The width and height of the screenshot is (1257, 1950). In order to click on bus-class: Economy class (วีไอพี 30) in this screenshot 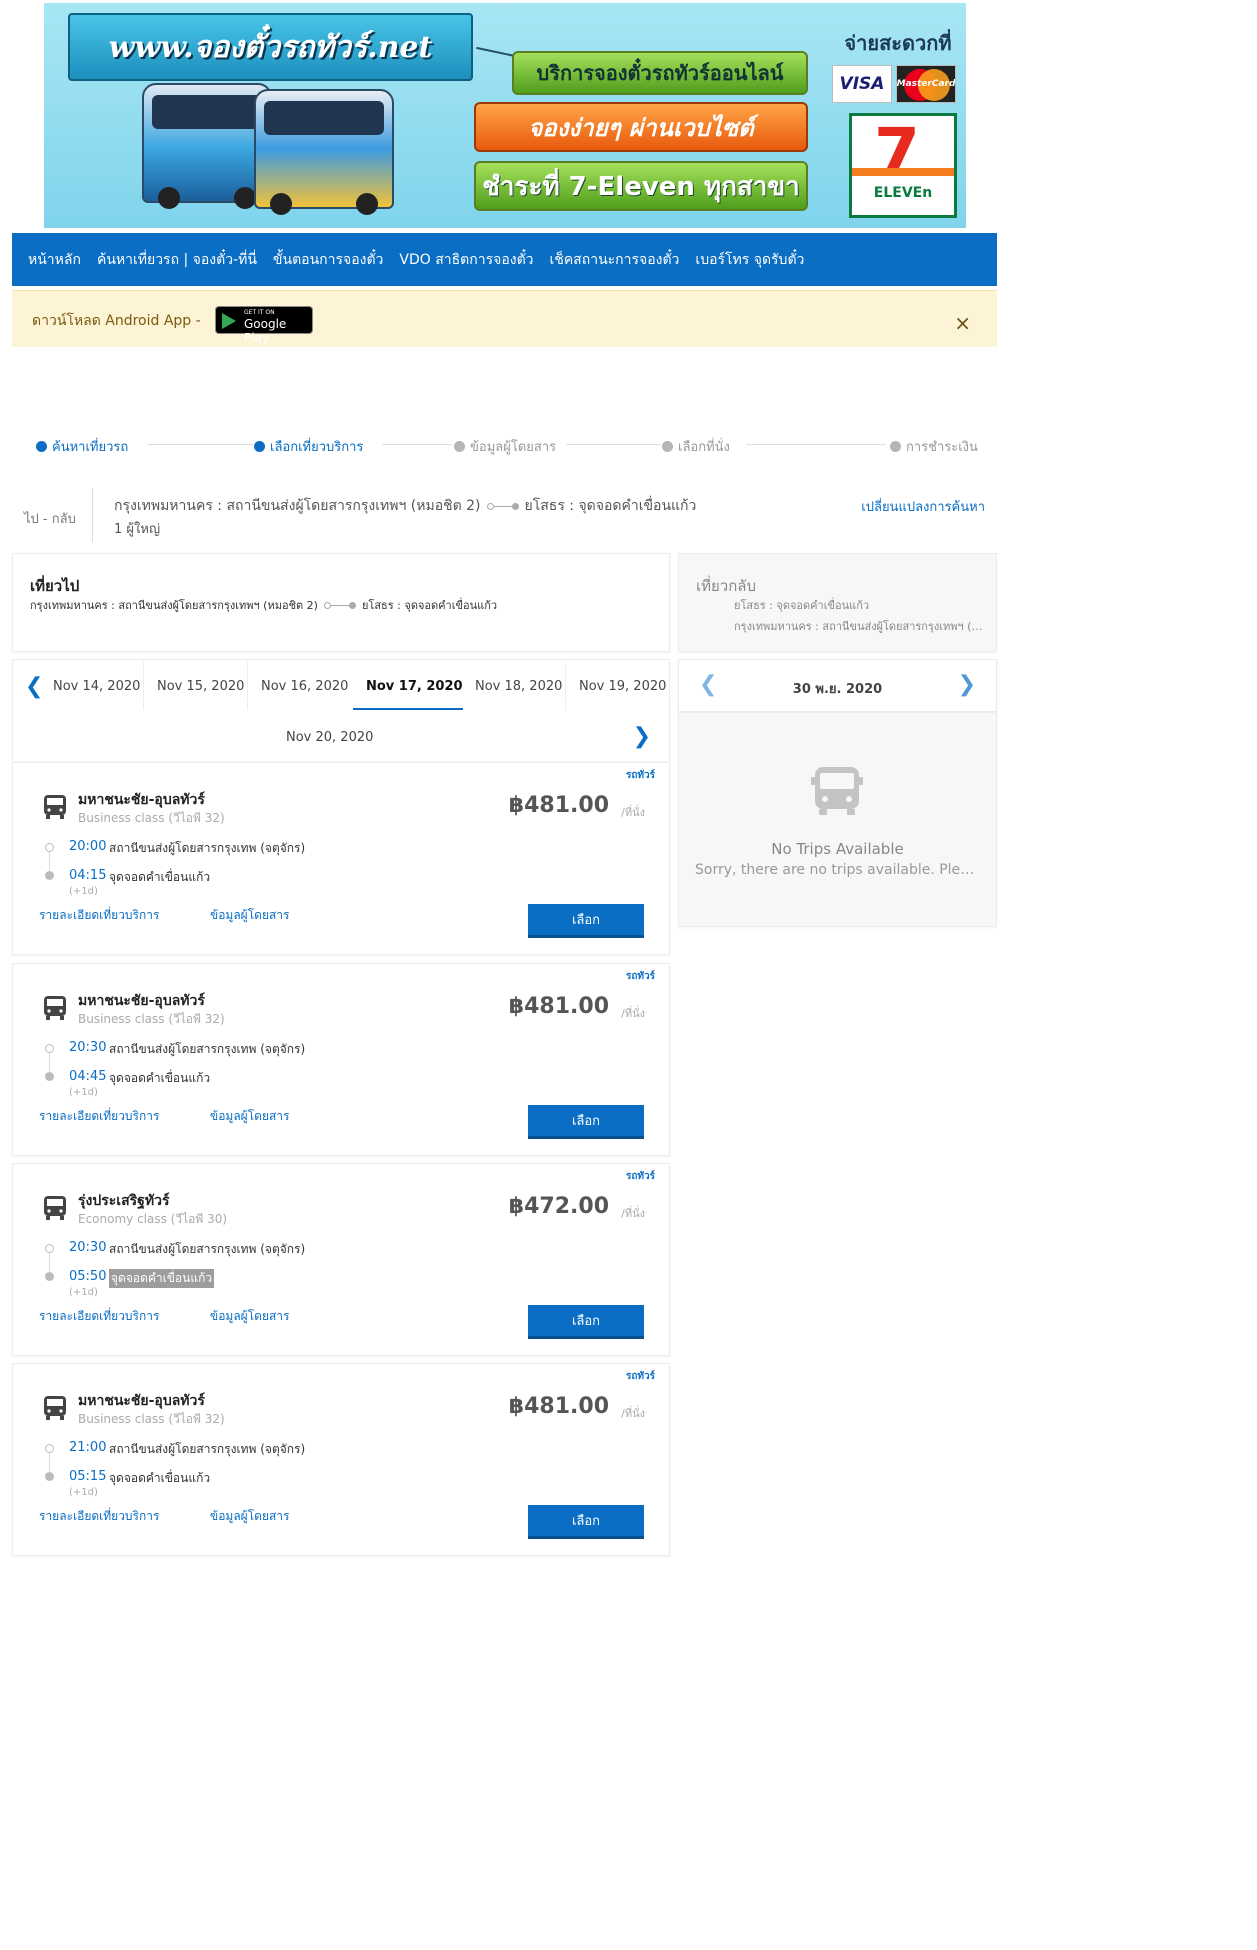, I will do `click(153, 1219)`.